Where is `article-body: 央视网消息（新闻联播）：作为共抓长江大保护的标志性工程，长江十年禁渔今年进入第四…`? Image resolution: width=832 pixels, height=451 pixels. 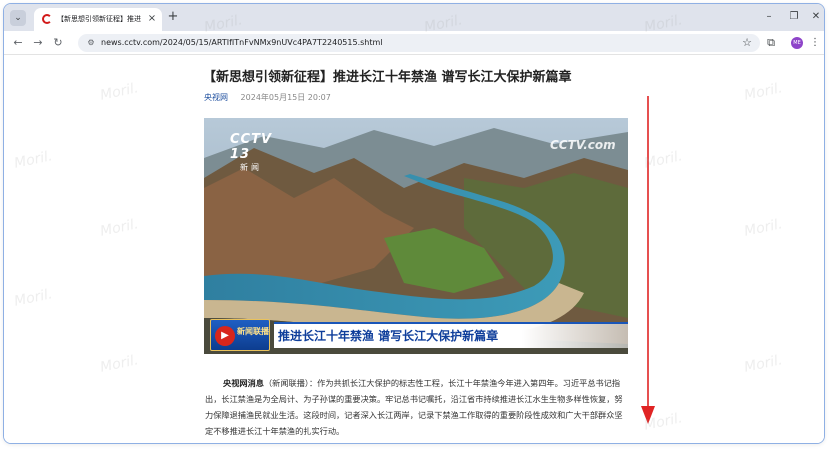
article-body: 央视网消息（新闻联播）：作为共抓长江大保护的标志性工程，长江十年禁渔今年进入第四… is located at coordinates (417, 407).